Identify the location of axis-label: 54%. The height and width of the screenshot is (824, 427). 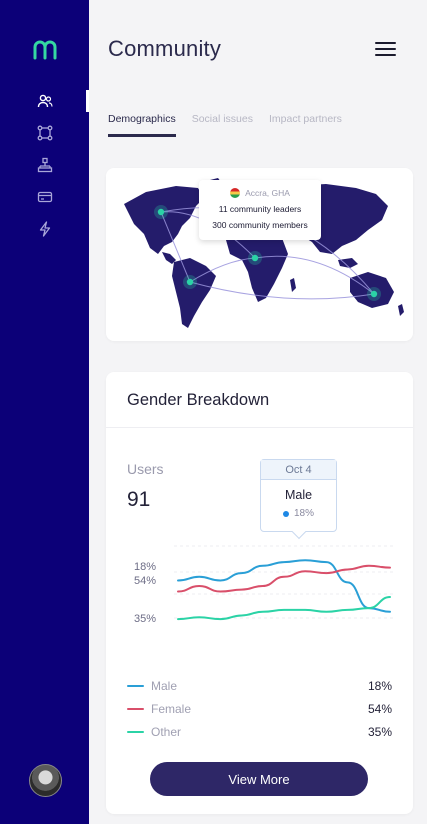
(145, 581).